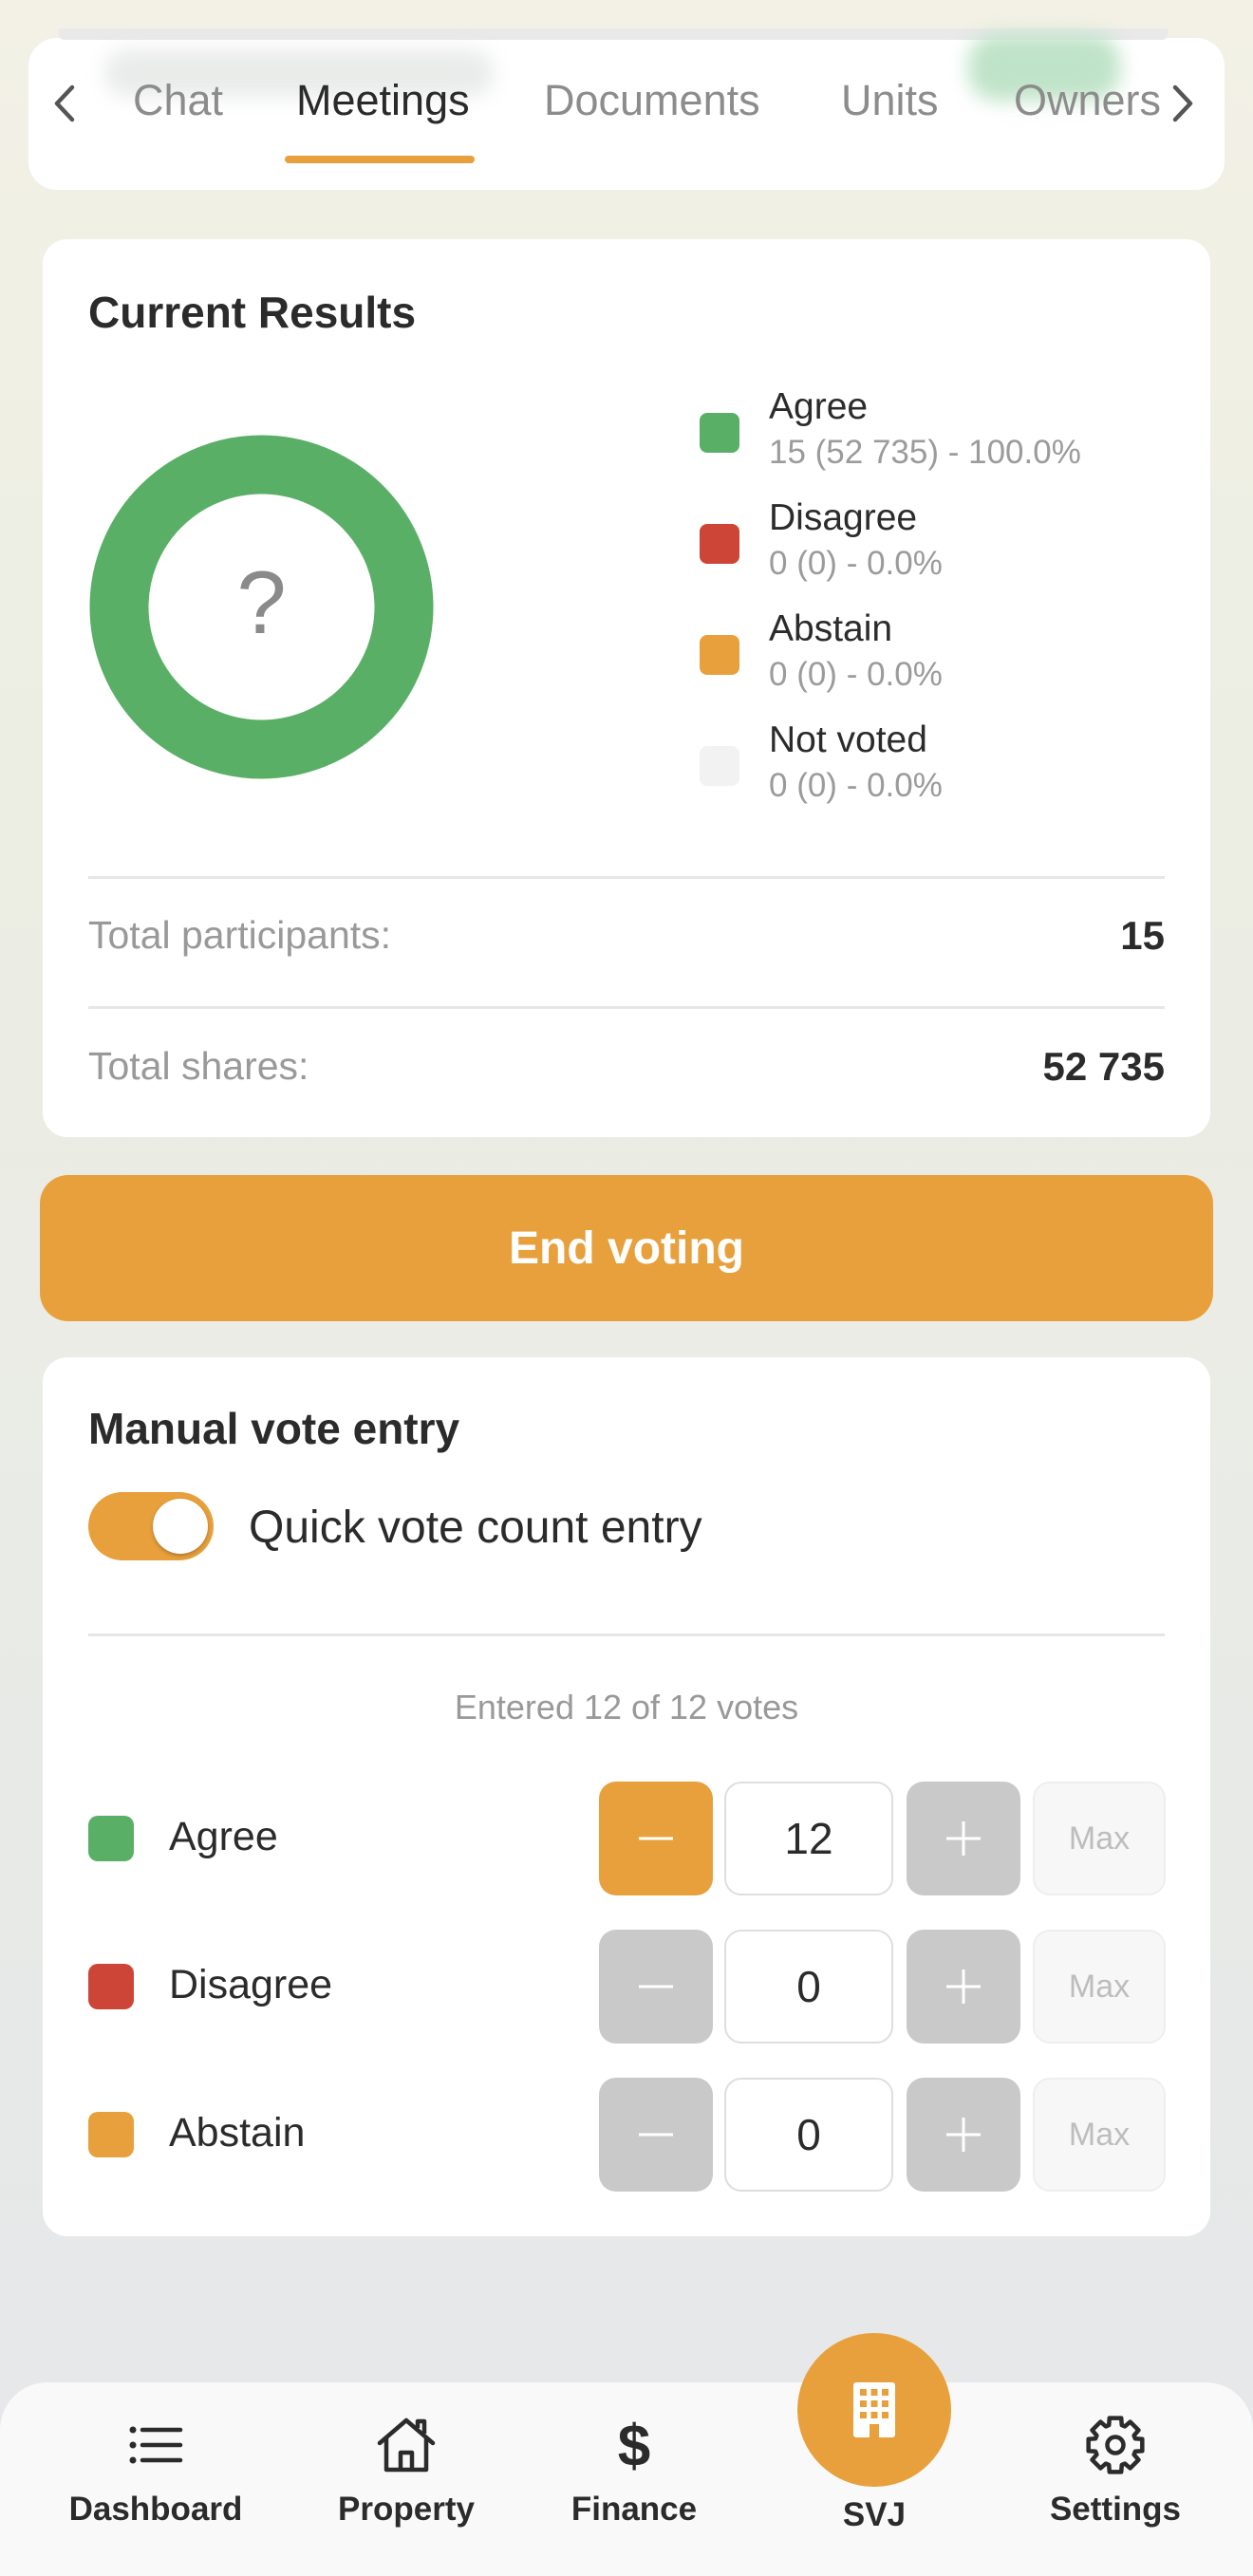 The width and height of the screenshot is (1253, 2576). What do you see at coordinates (252, 312) in the screenshot?
I see `results-title: Current Results` at bounding box center [252, 312].